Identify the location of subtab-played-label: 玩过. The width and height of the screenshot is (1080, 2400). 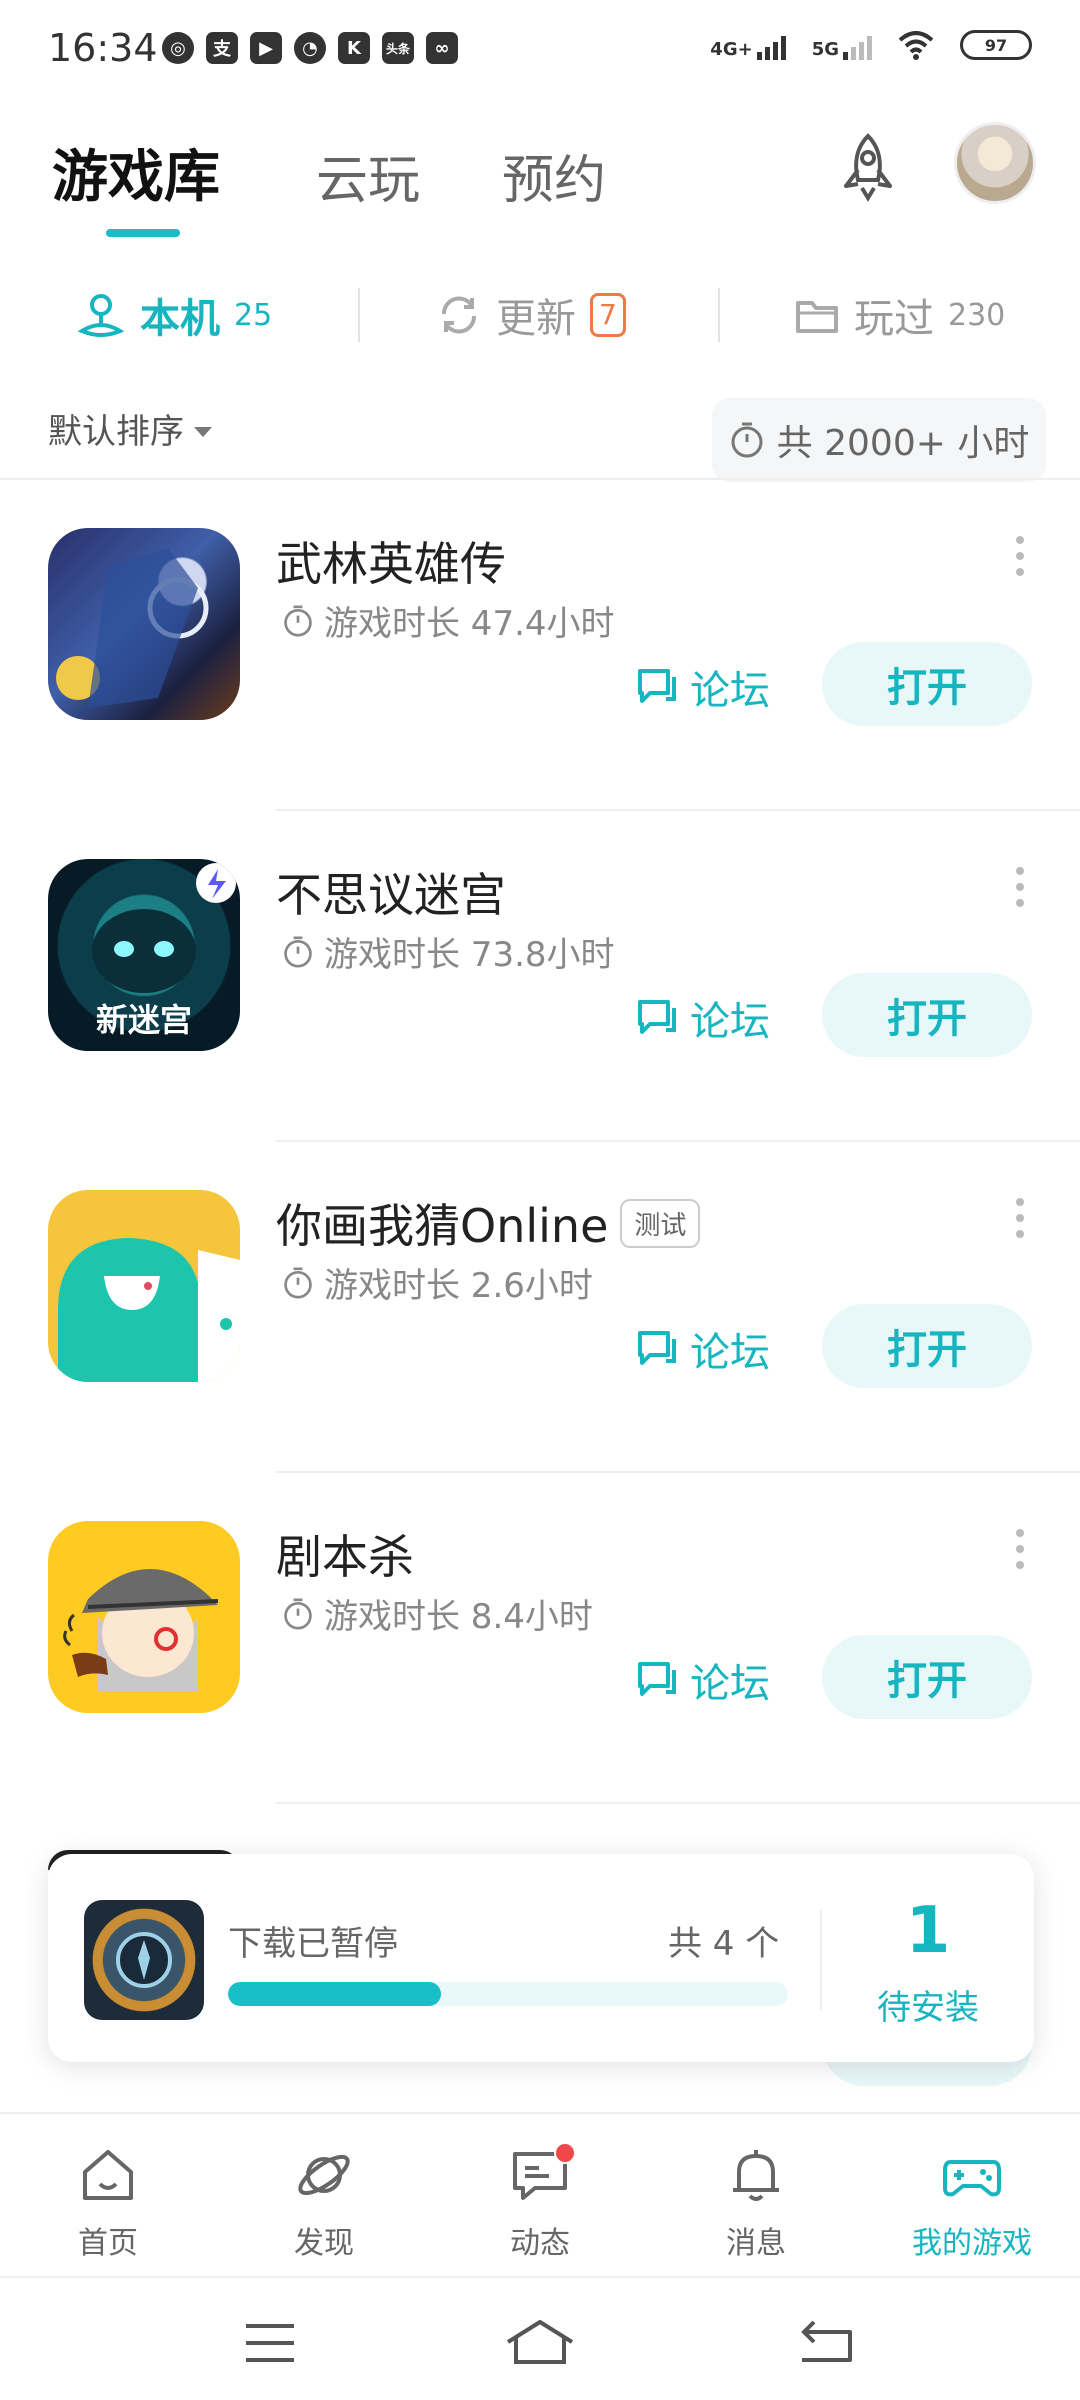
(894, 319).